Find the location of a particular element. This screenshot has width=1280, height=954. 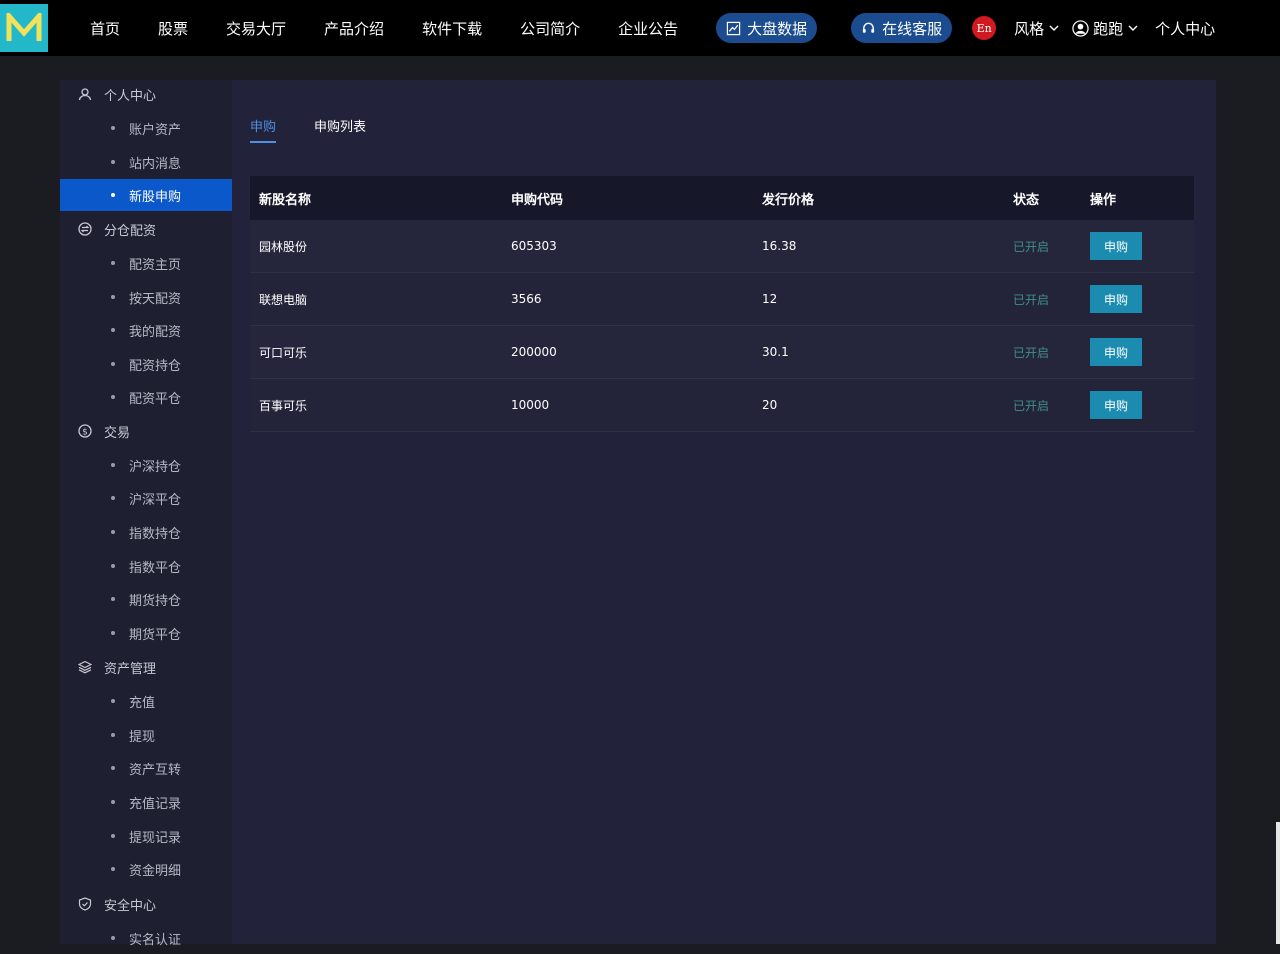

sidebar-item-futures-closed: 期货平仓 is located at coordinates (146, 633).